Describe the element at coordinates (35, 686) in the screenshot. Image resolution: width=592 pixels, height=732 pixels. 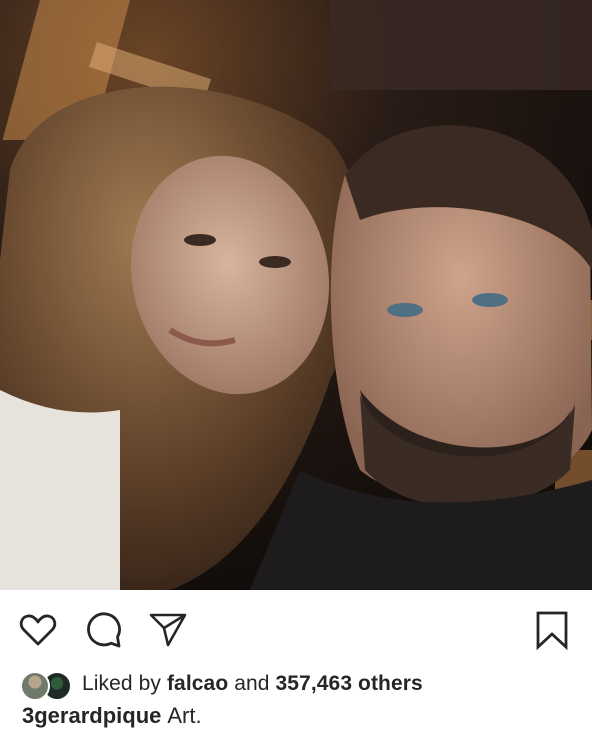
I see `avatar` at that location.